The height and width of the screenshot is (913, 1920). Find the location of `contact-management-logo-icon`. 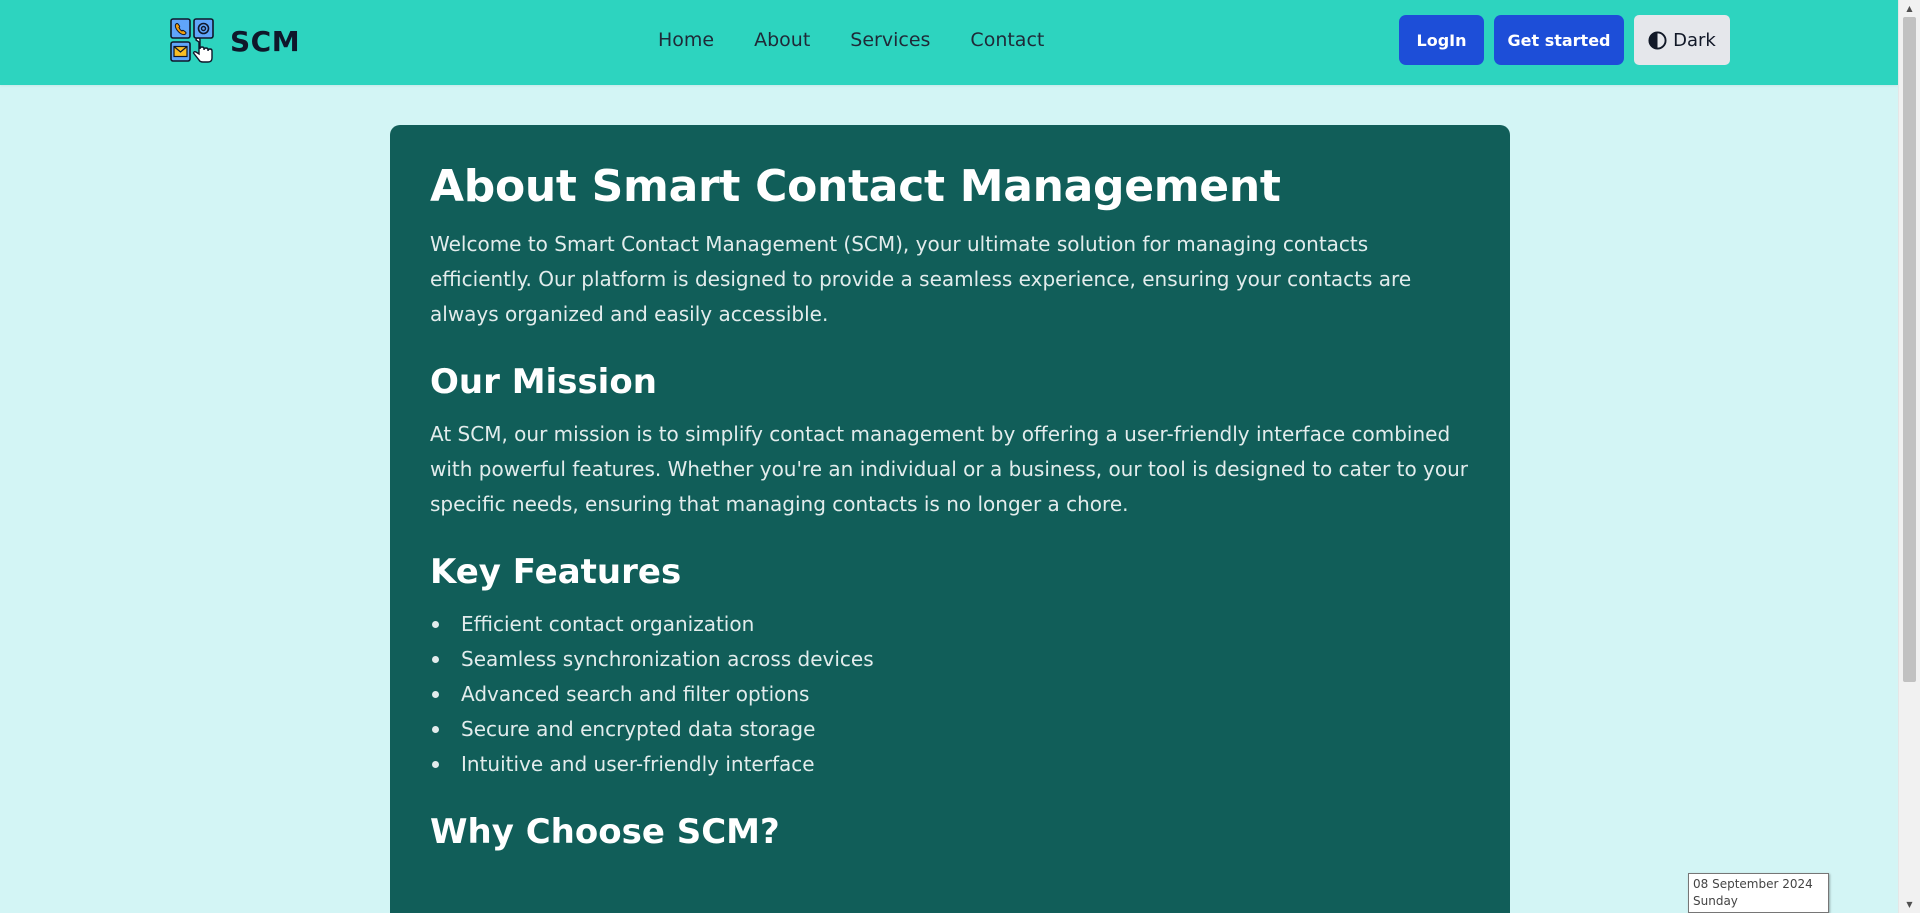

contact-management-logo-icon is located at coordinates (192, 40).